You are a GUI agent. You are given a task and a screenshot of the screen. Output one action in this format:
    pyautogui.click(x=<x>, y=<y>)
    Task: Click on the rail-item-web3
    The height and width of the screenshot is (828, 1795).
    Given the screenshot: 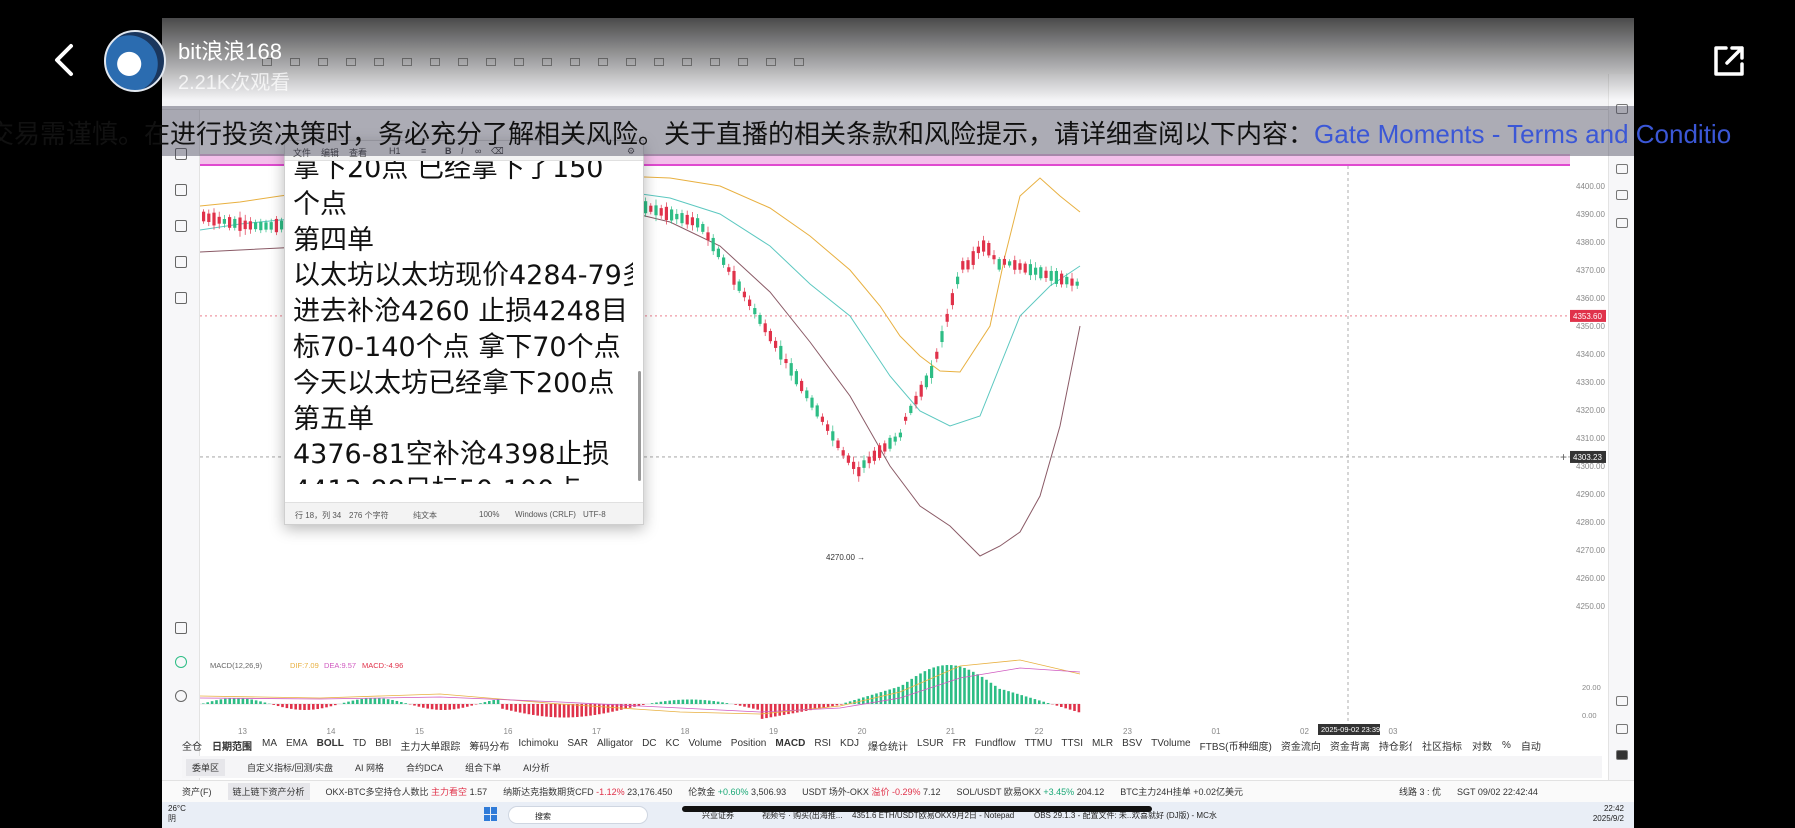 What is the action you would take?
    pyautogui.click(x=181, y=191)
    